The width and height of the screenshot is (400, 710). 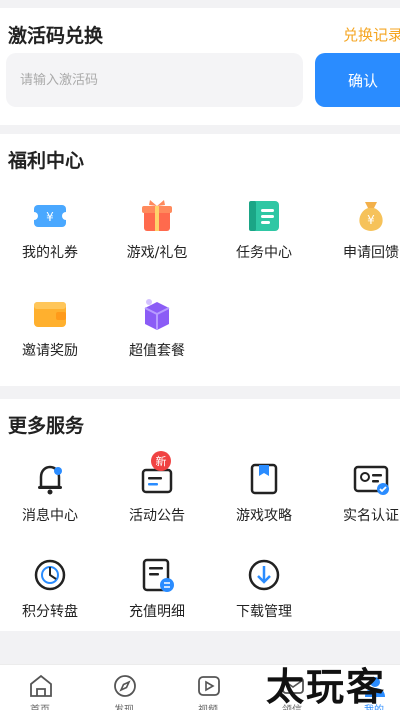 I want to click on tab-discover: 发现, so click(x=124, y=687).